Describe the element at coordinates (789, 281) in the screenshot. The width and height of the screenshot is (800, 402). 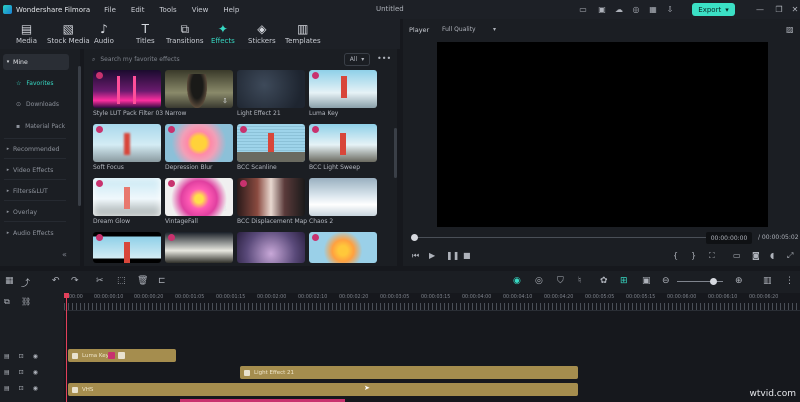
I see `more-vertical-icon: ⋮` at that location.